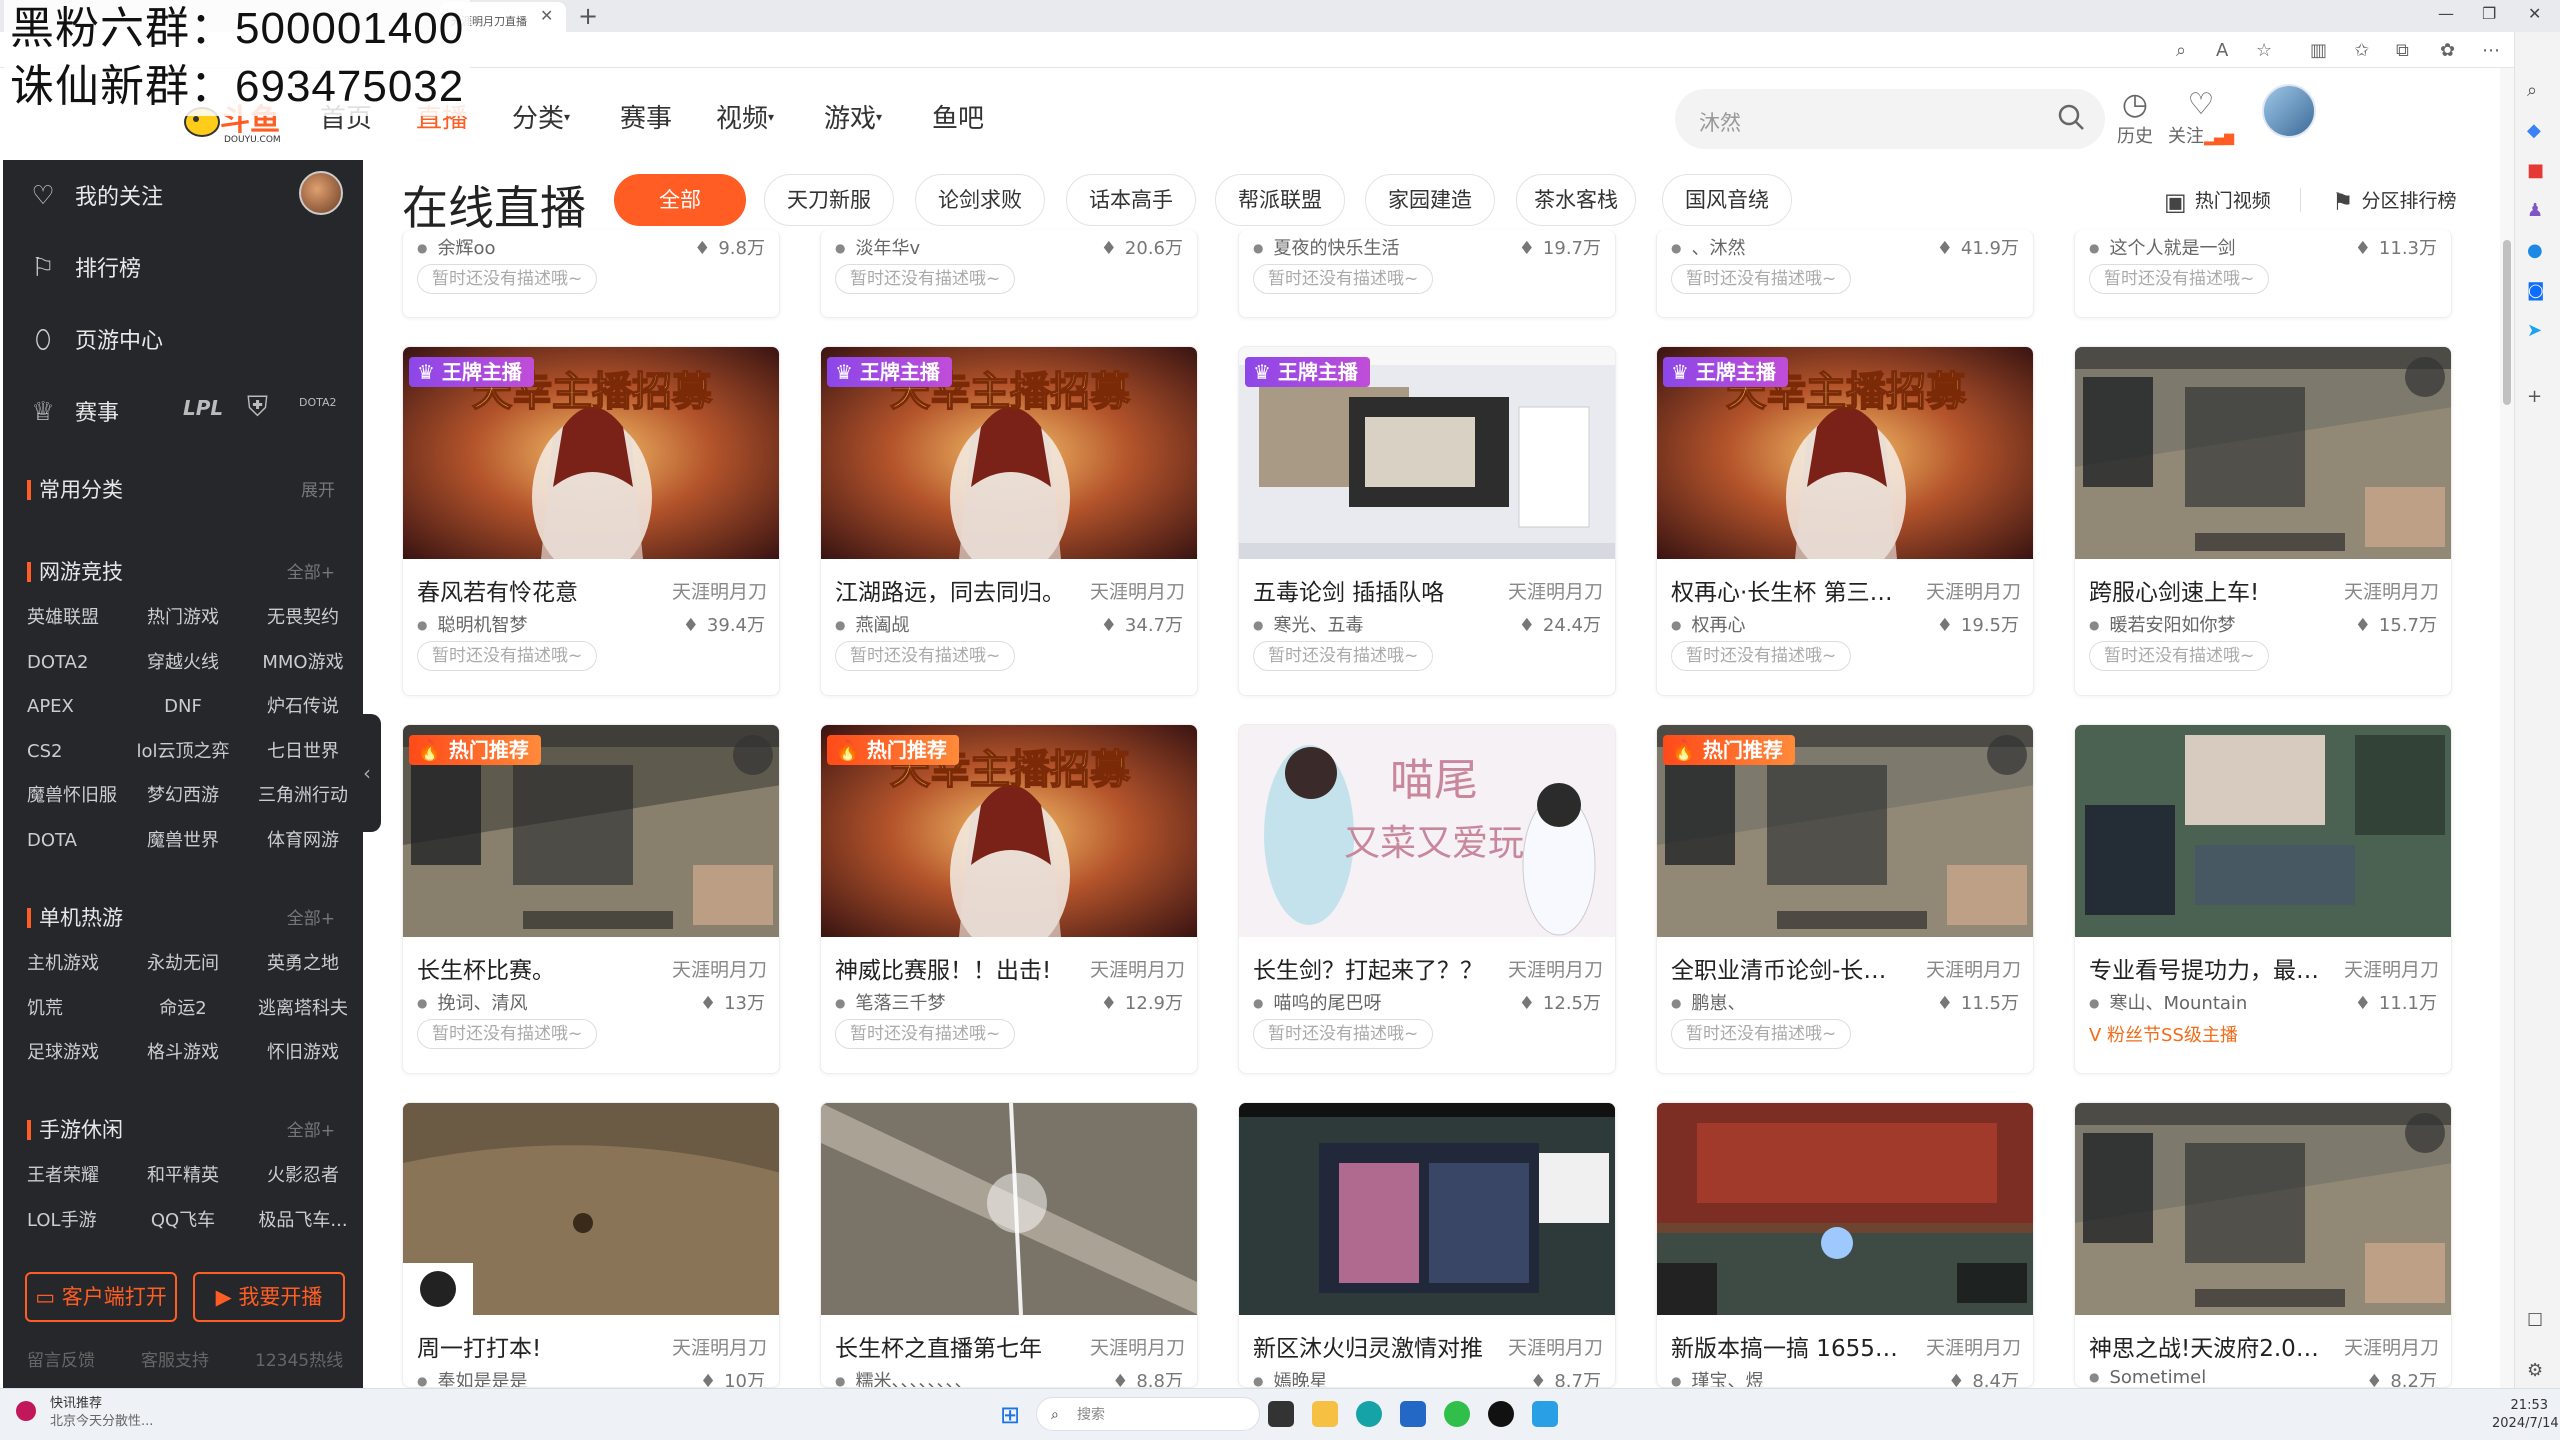 This screenshot has width=2560, height=1440. Describe the element at coordinates (1427, 1245) in the screenshot. I see `stream-card: 新区沐火归灵激情对推天涯明月刀嫣晚星 8.7万` at that location.